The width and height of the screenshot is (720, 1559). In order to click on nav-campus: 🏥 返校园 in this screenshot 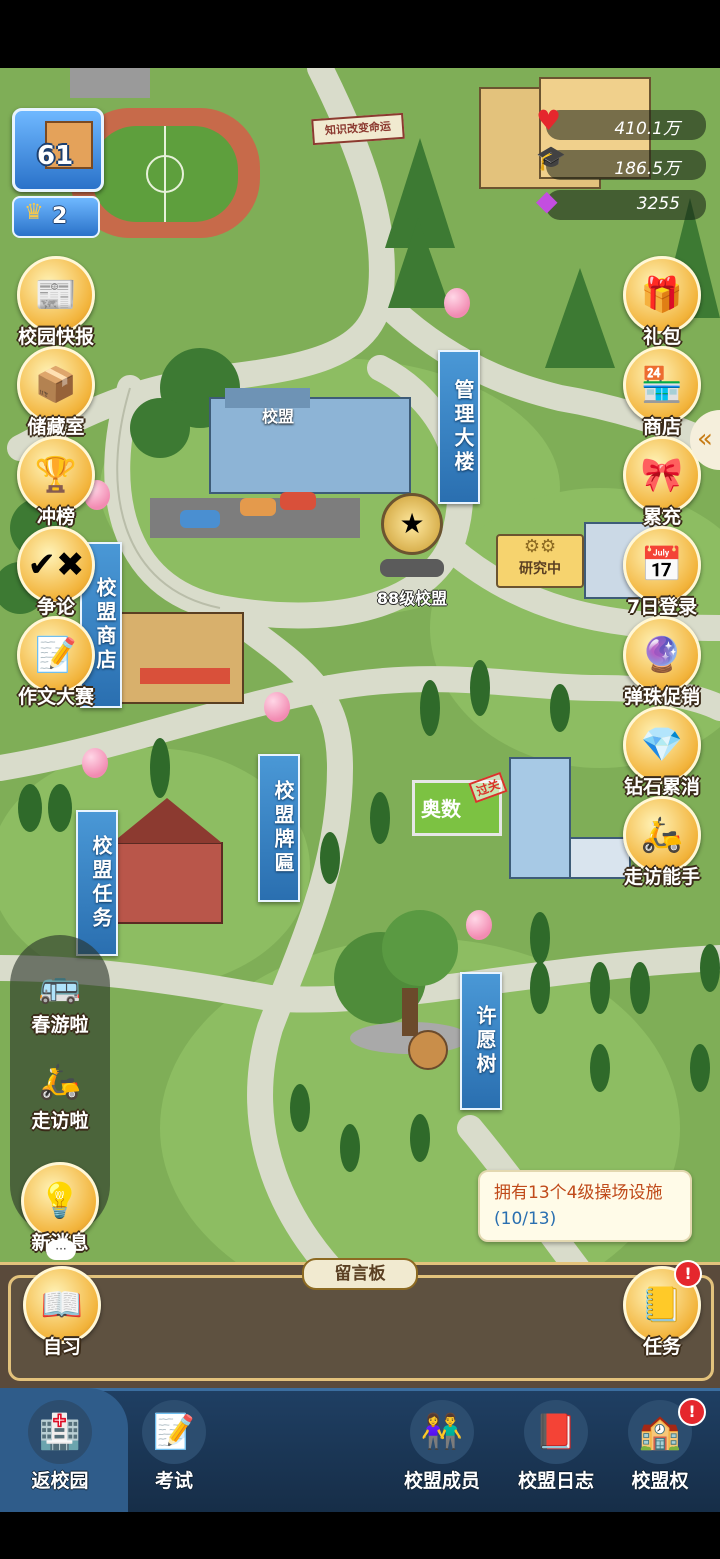, I will do `click(60, 1450)`.